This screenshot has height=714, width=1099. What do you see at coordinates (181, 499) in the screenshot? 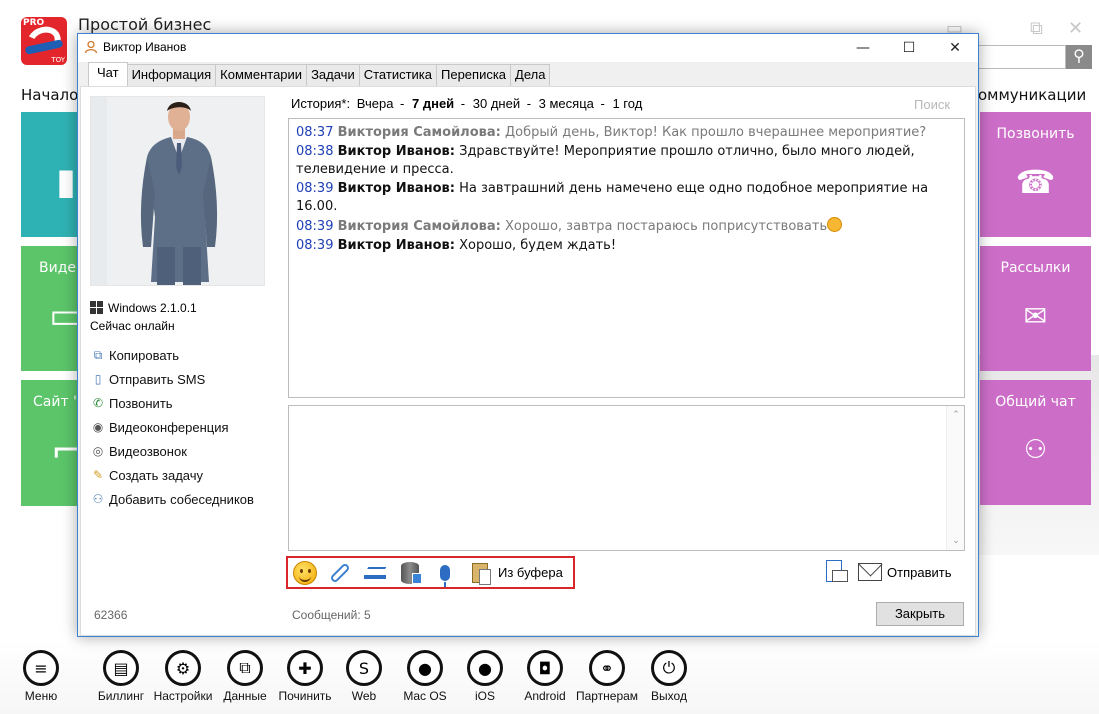
I see `action-label: Добавить собеседников` at bounding box center [181, 499].